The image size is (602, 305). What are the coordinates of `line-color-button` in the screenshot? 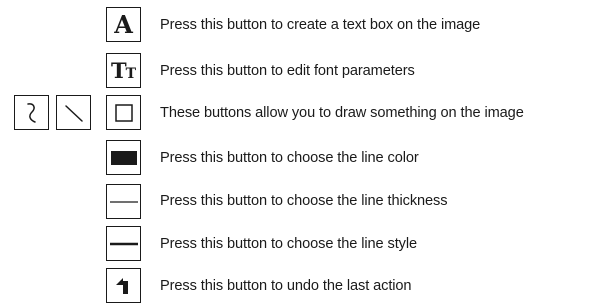 It's located at (123, 157).